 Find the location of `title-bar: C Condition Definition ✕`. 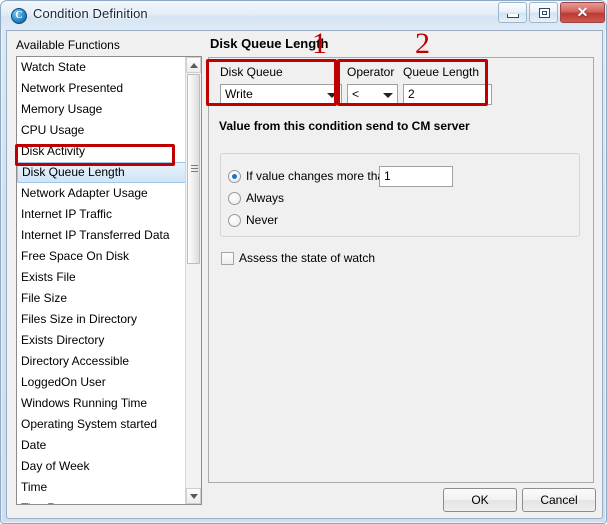

title-bar: C Condition Definition ✕ is located at coordinates (303, 15).